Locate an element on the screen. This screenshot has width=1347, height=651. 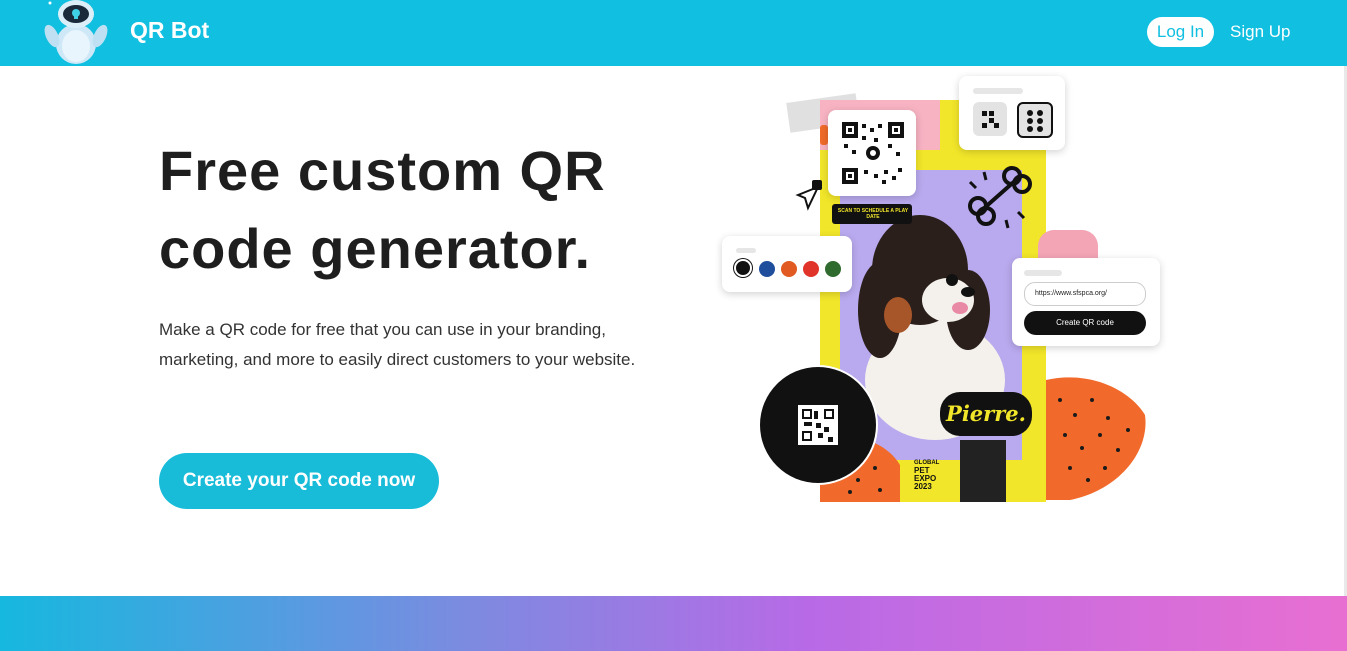
color-picker-card is located at coordinates (787, 264).